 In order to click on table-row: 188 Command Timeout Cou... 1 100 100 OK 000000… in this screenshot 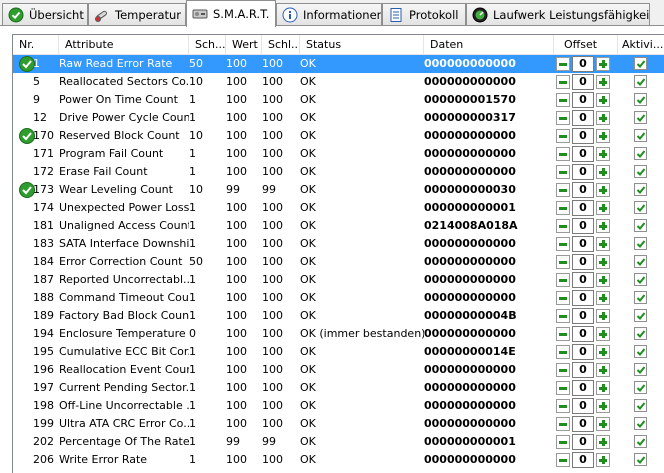, I will do `click(338, 298)`.